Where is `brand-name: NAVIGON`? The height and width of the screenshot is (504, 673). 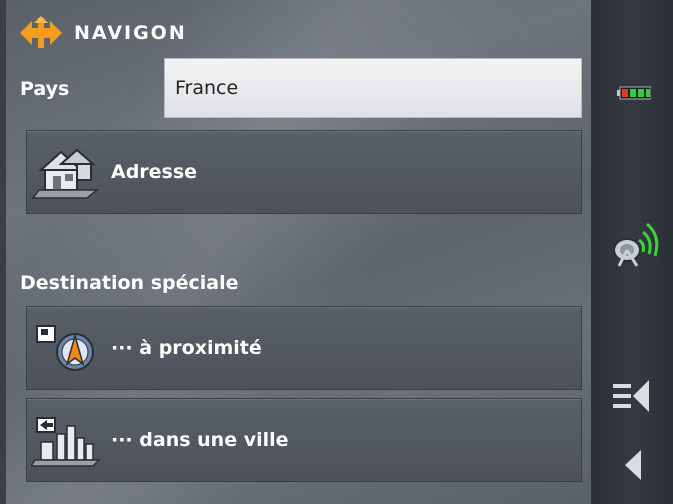
brand-name: NAVIGON is located at coordinates (130, 33).